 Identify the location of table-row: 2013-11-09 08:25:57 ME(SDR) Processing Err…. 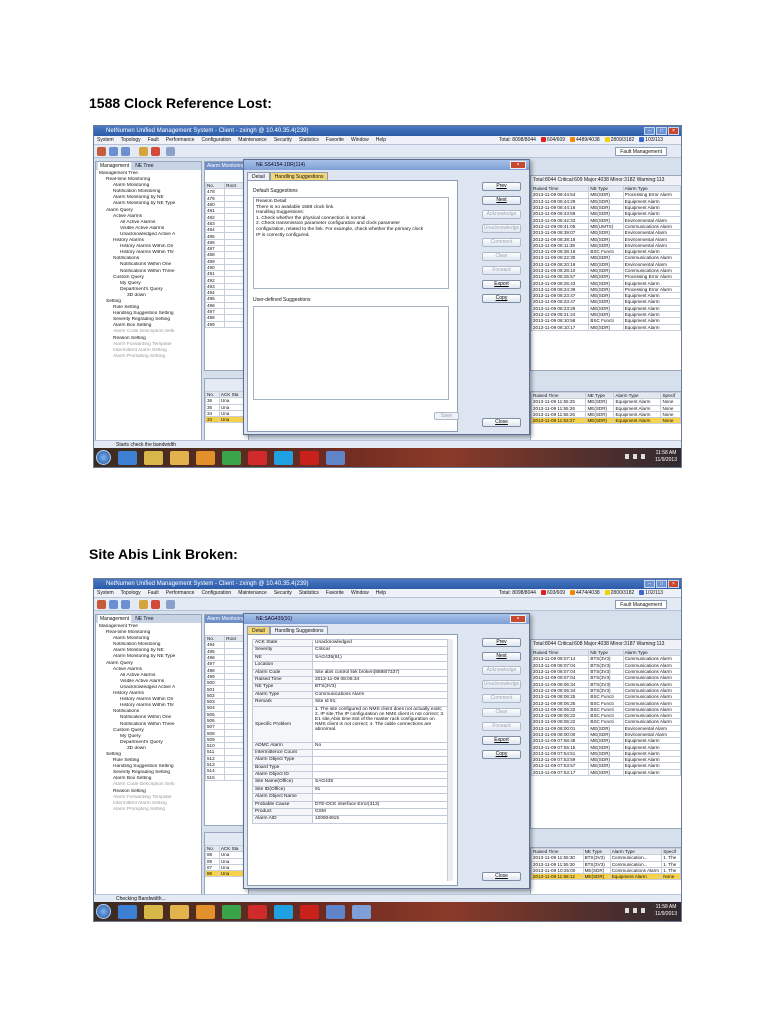
(605, 277).